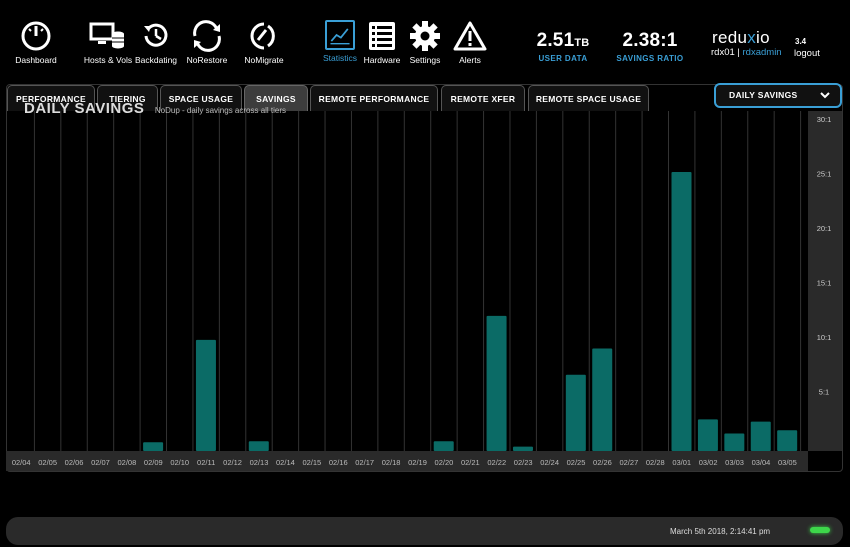 The width and height of the screenshot is (850, 547). What do you see at coordinates (74, 462) in the screenshot?
I see `x-tick-label: 02/06` at bounding box center [74, 462].